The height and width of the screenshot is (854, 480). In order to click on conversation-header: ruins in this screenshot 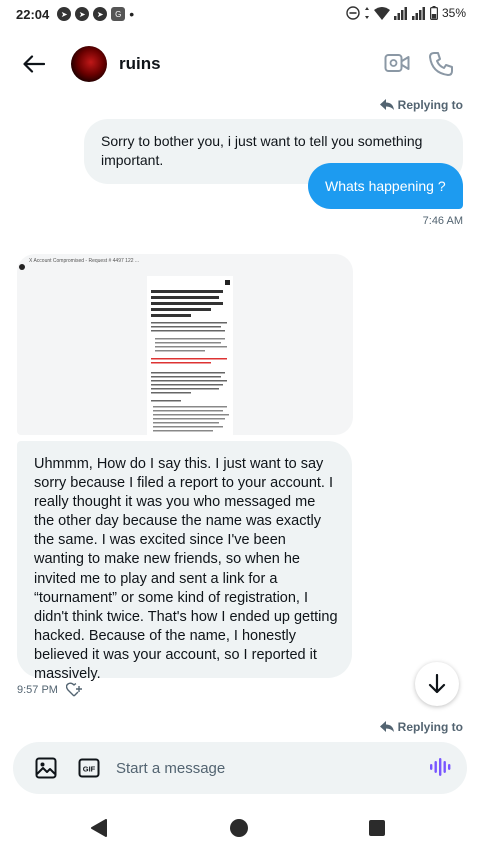, I will do `click(240, 64)`.